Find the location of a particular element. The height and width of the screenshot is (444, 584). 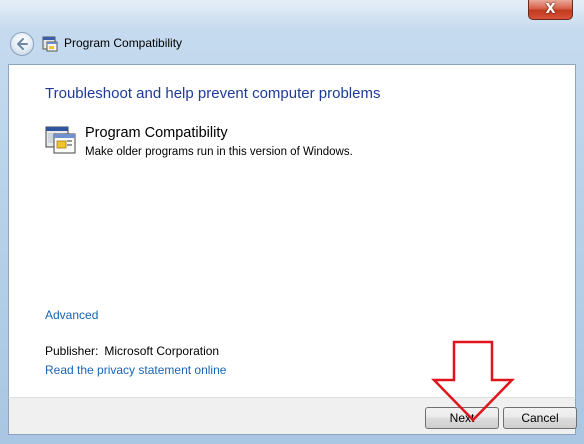

close-button: X is located at coordinates (550, 10).